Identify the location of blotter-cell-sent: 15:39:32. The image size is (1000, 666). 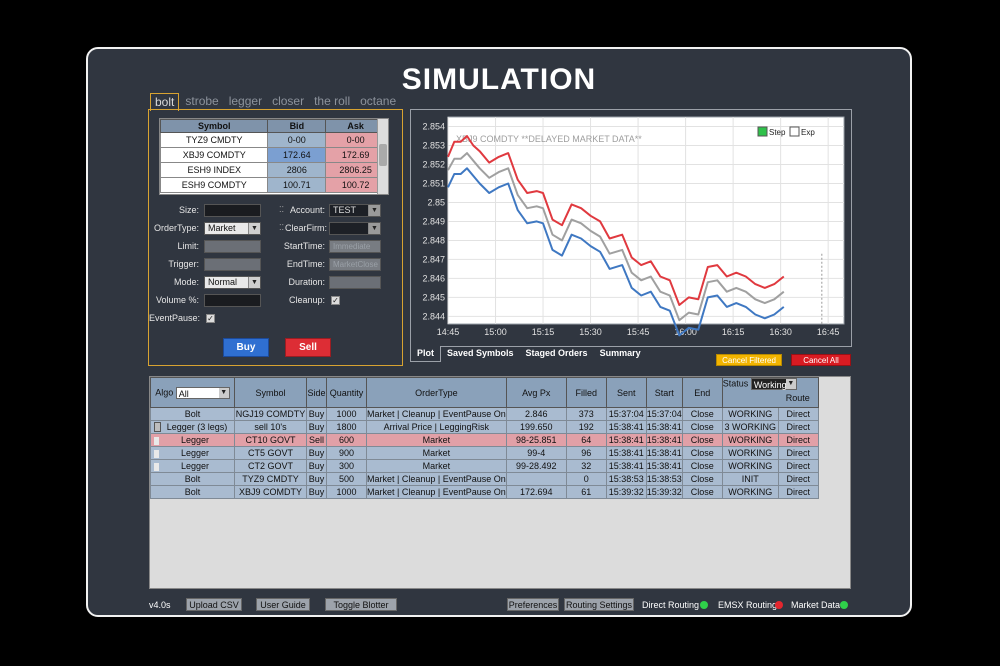
(626, 492).